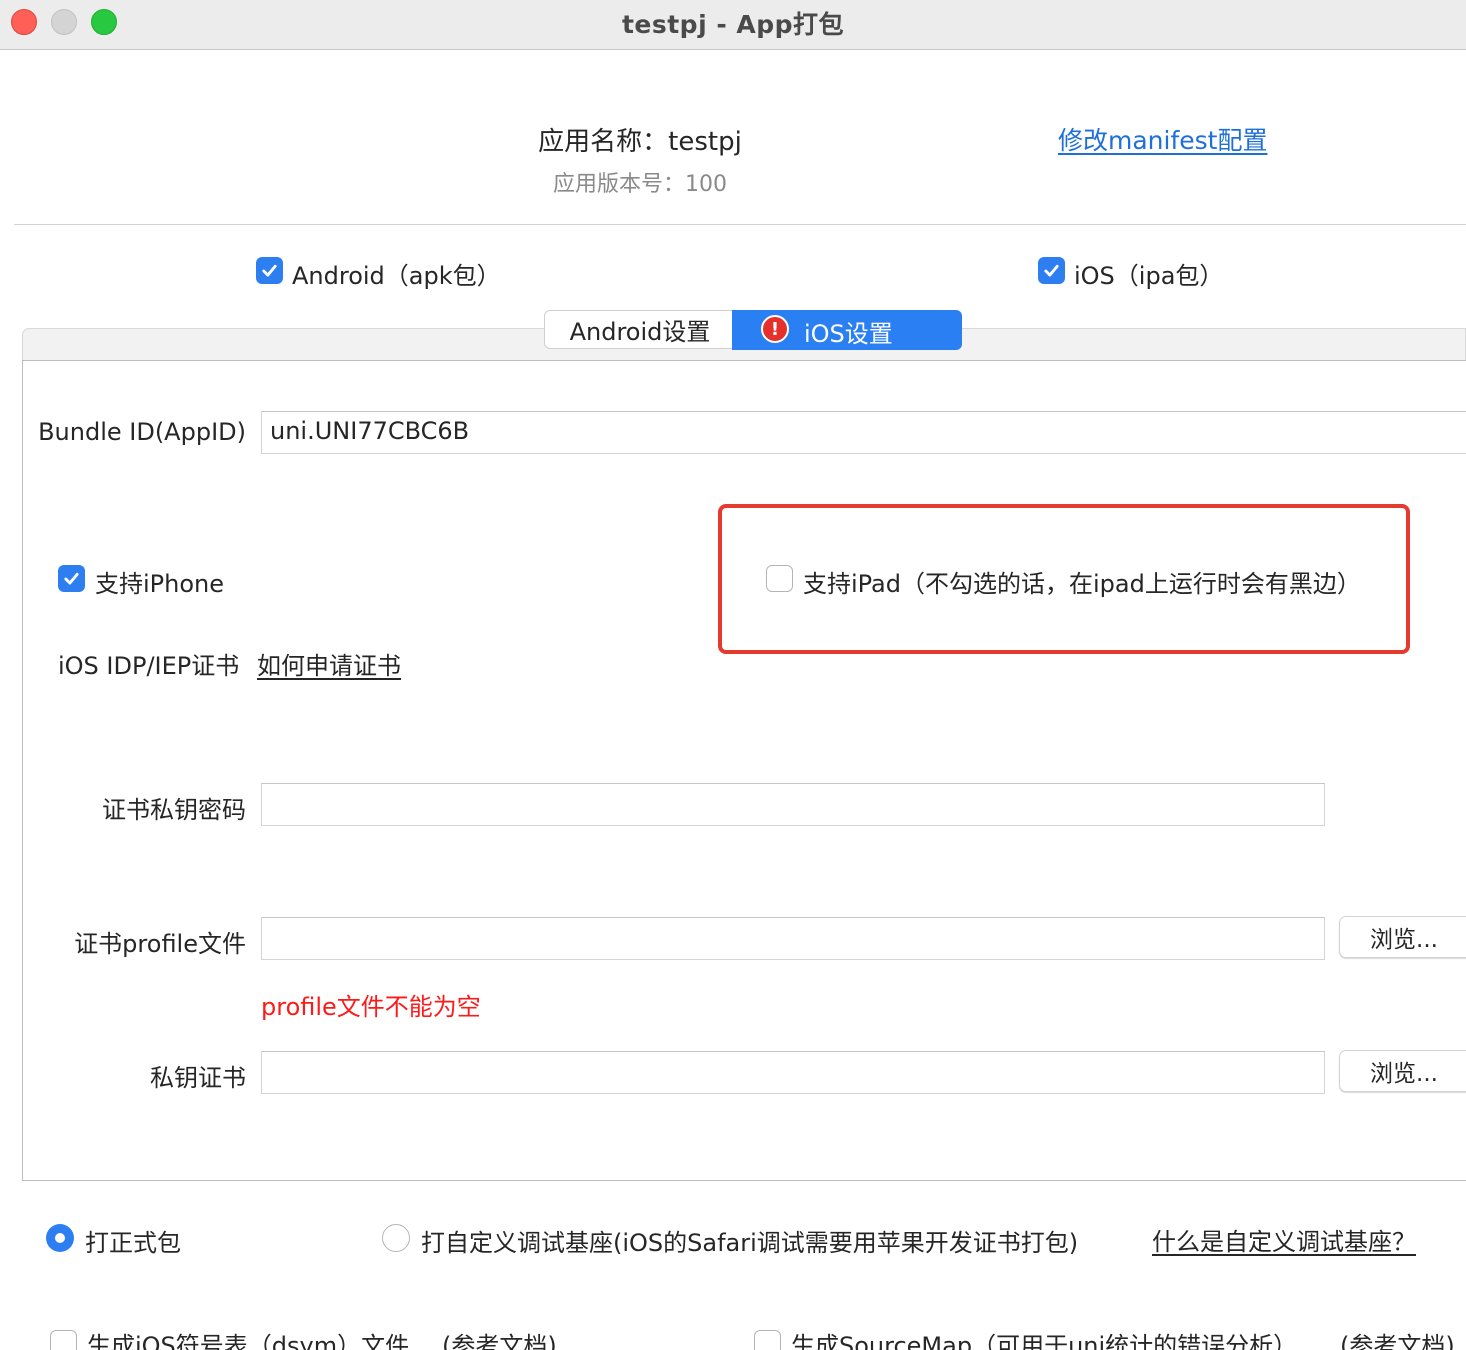 The image size is (1466, 1350). Describe the element at coordinates (1284, 1239) in the screenshot. I see `custom-base-help-link: 什么是自定义调试基座？` at that location.